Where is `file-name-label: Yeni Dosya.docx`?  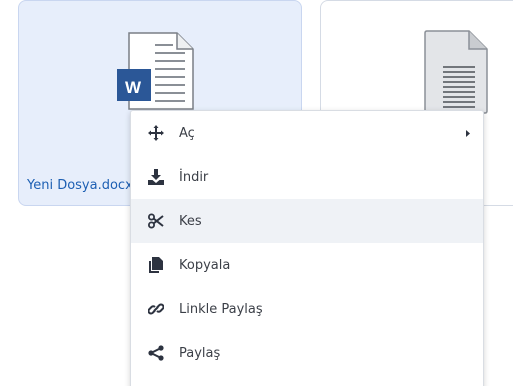
file-name-label: Yeni Dosya.docx is located at coordinates (82, 185).